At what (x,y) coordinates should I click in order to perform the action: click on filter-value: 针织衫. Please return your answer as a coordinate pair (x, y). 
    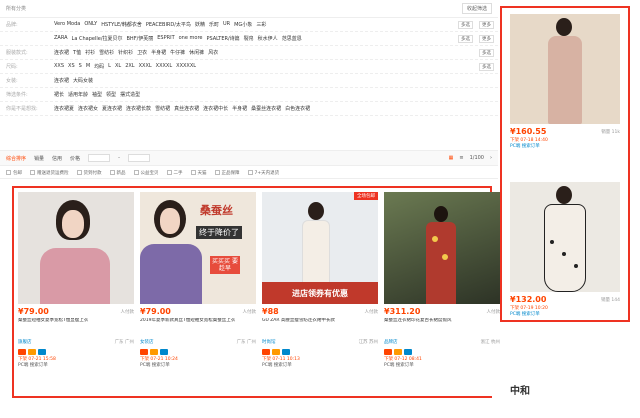
    Looking at the image, I should click on (125, 52).